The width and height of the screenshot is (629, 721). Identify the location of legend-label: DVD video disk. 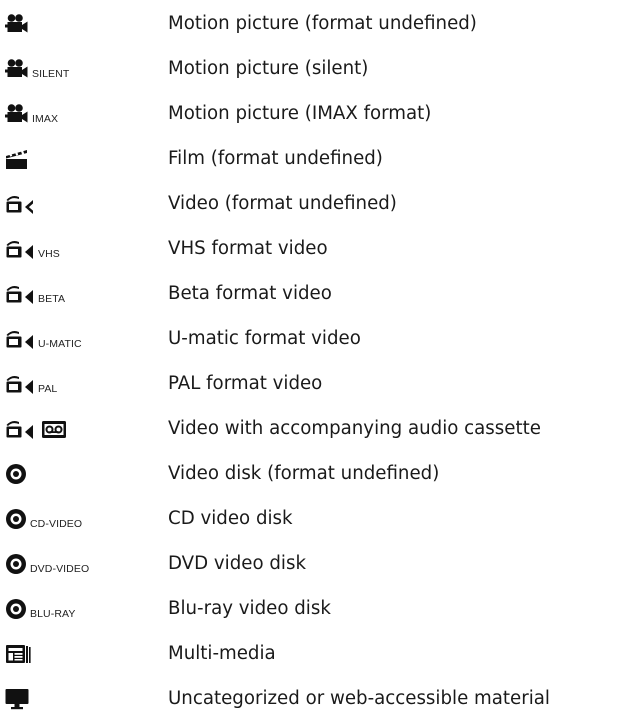
(237, 563).